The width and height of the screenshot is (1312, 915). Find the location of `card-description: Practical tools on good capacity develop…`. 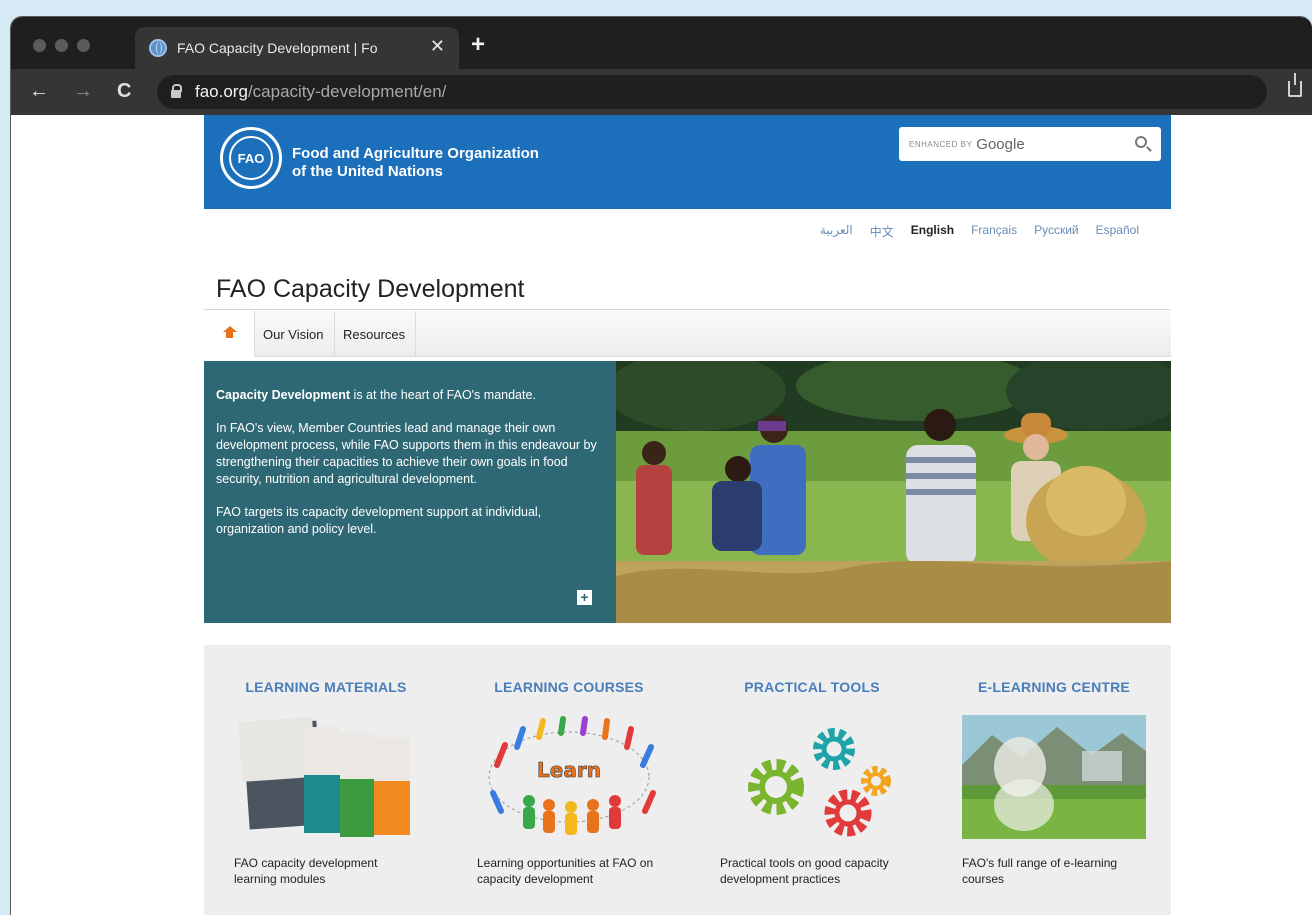

card-description: Practical tools on good capacity develop… is located at coordinates (804, 871).